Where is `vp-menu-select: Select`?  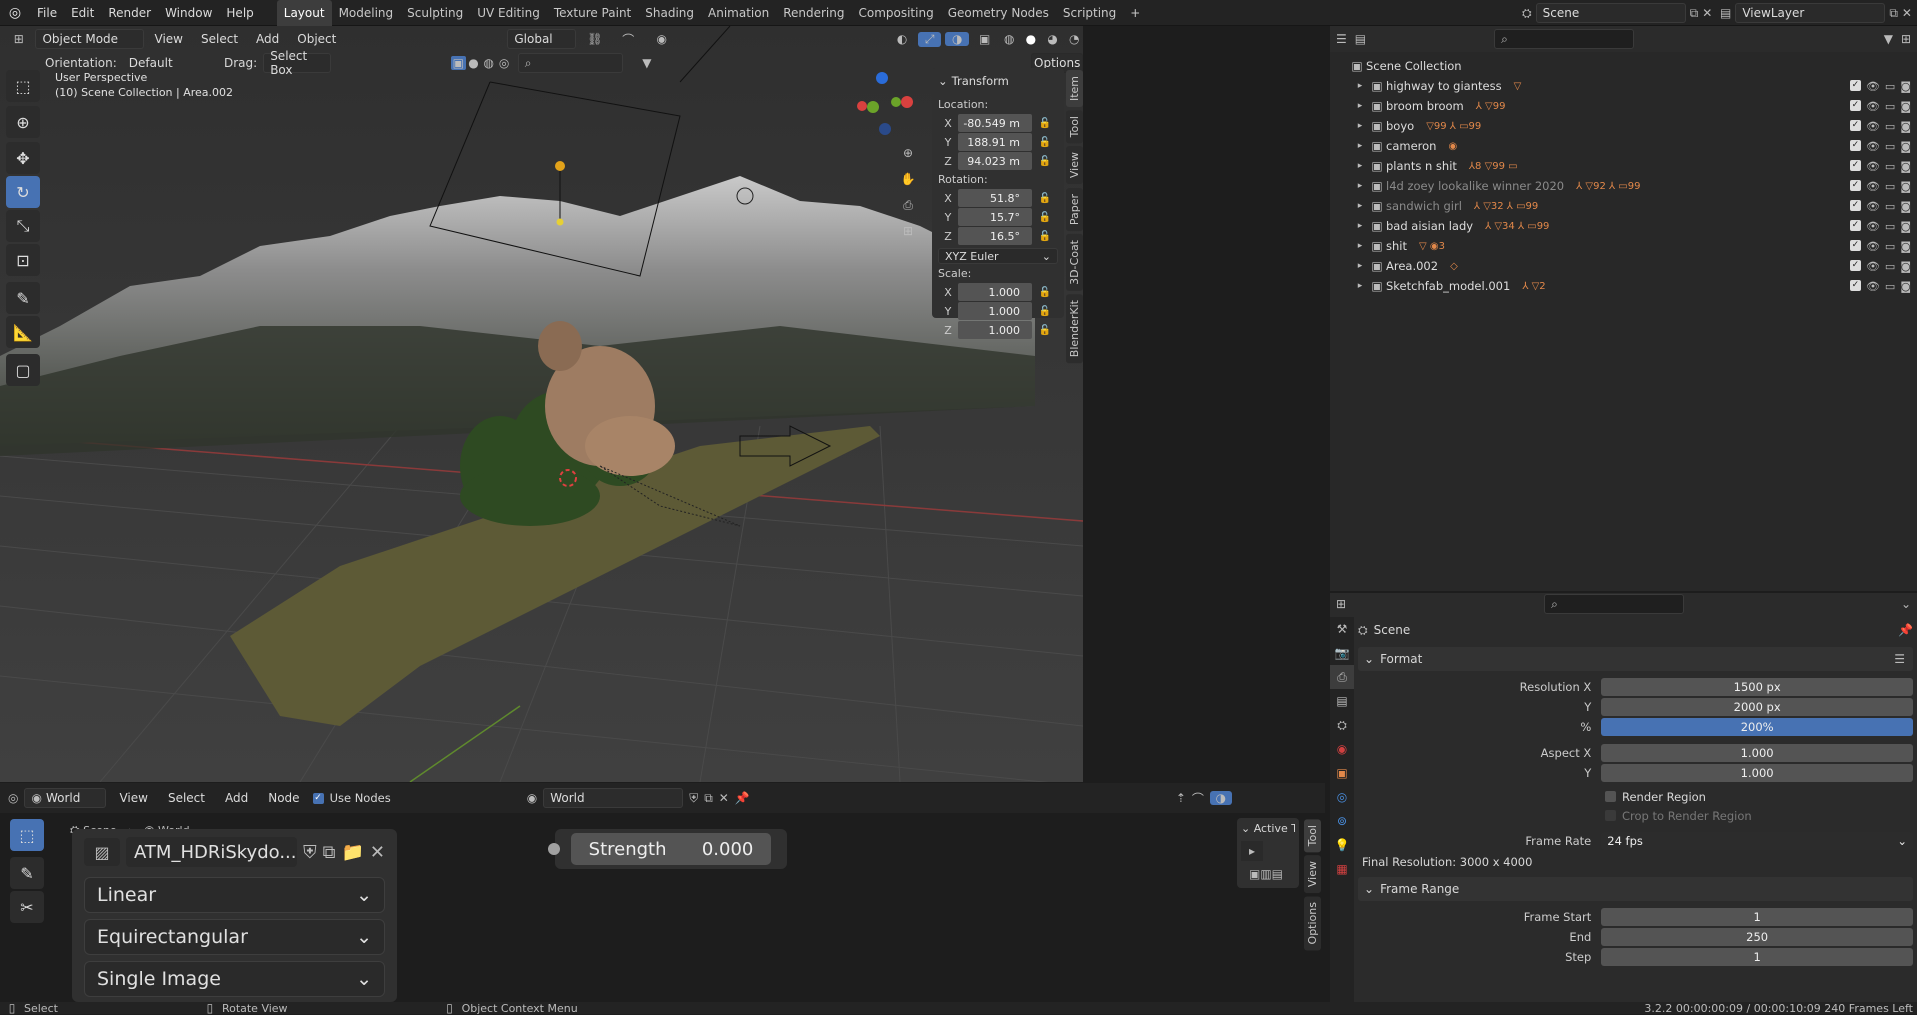 vp-menu-select: Select is located at coordinates (219, 39).